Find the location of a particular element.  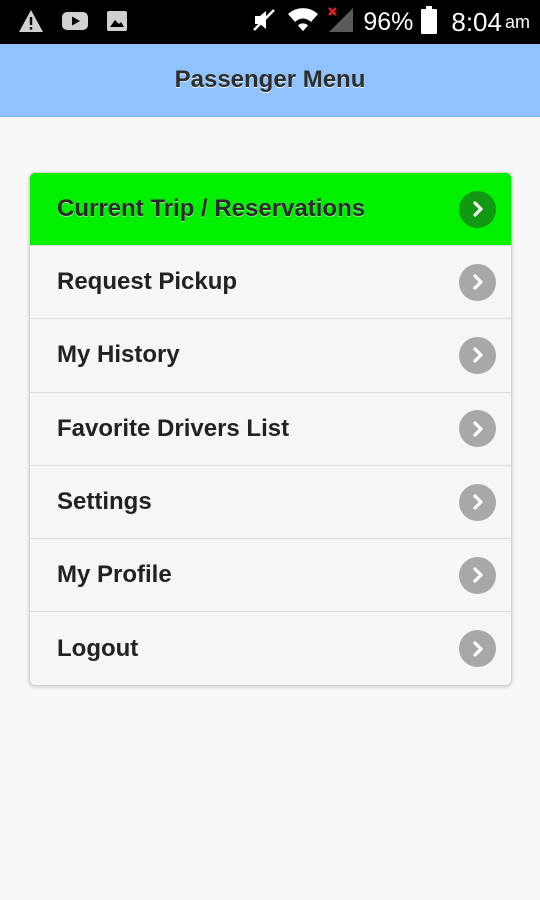

page-title: Passenger Menu is located at coordinates (270, 79).